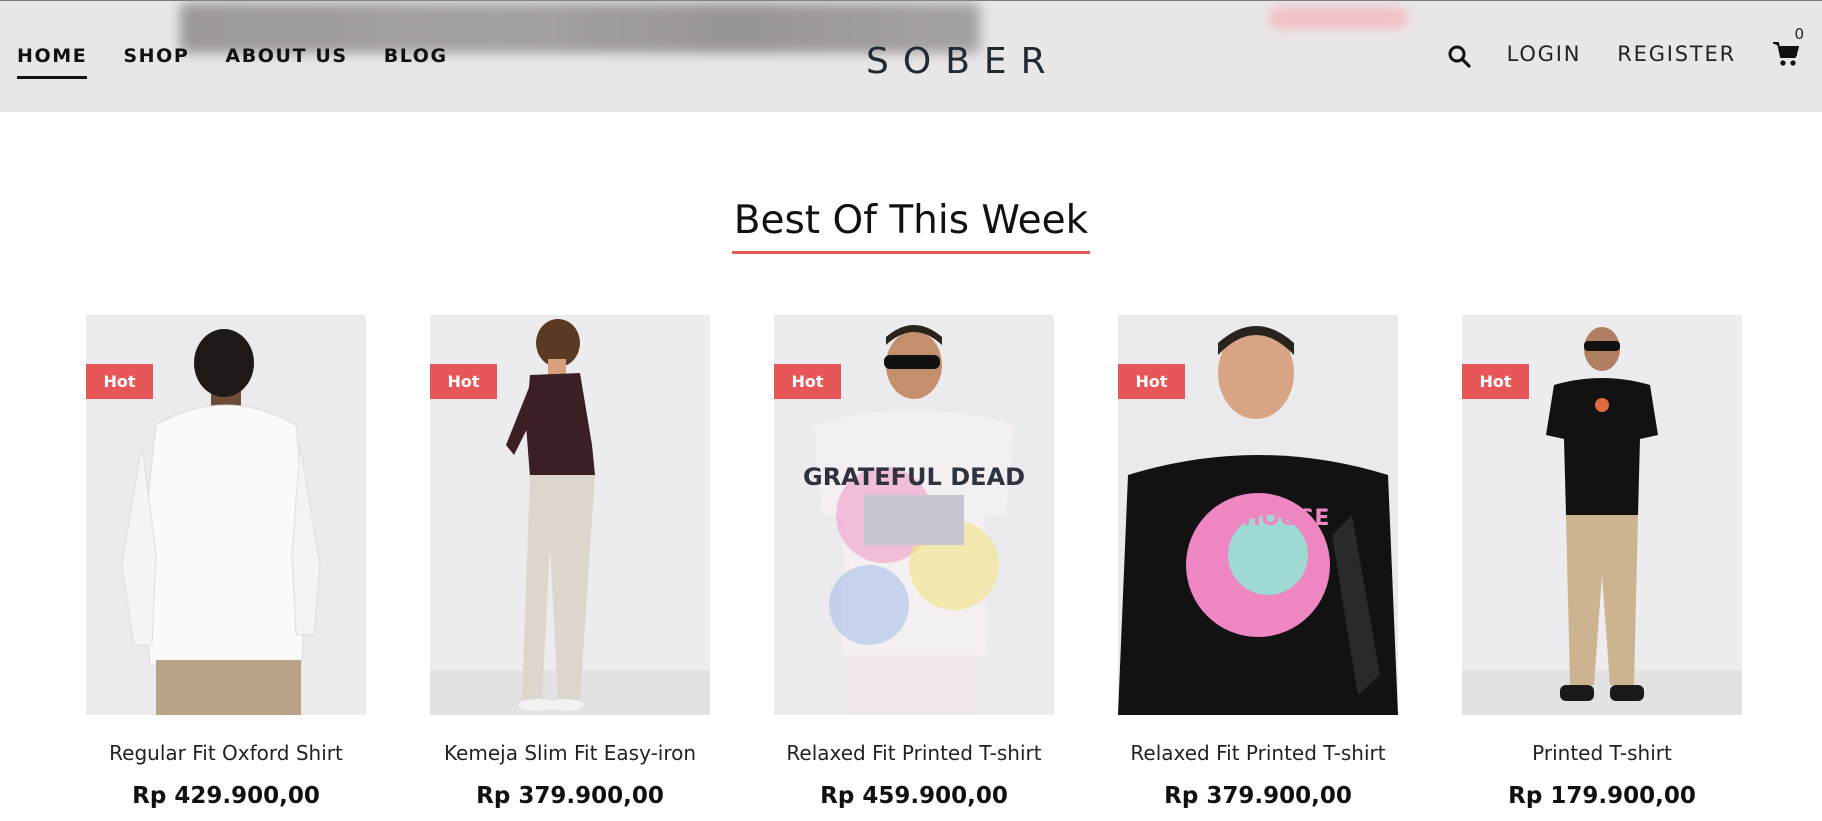 The height and width of the screenshot is (821, 1822). I want to click on product-image: GRATEFUL DEAD Hot, so click(914, 515).